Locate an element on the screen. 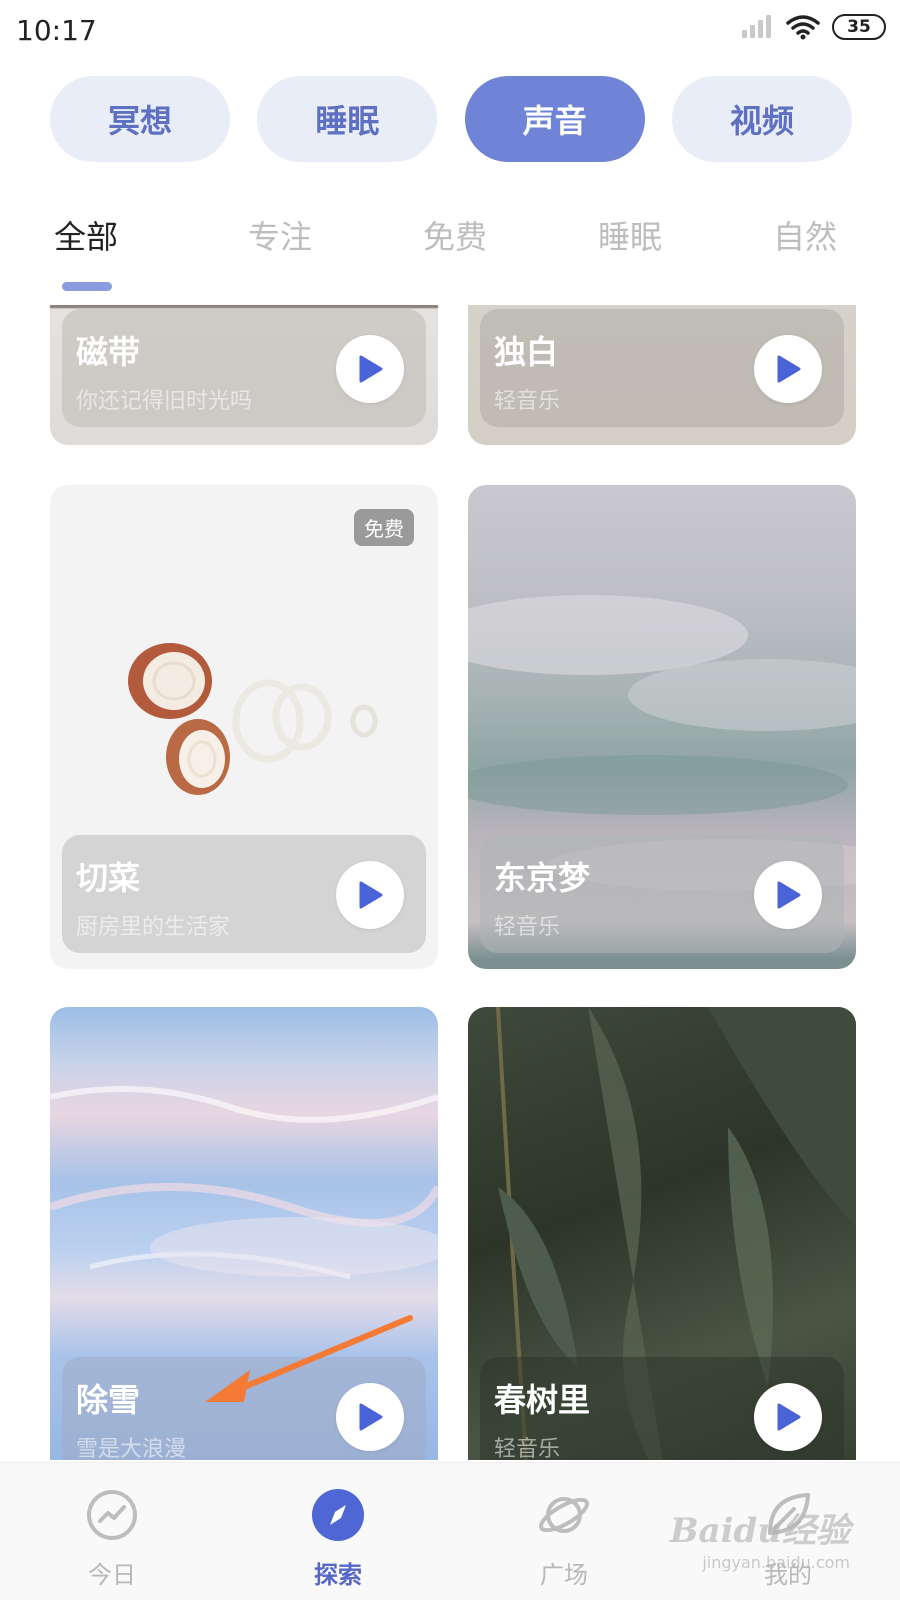 This screenshot has height=1600, width=900. card-info-overlay: 磁带 你还记得旧时光吗 is located at coordinates (244, 368).